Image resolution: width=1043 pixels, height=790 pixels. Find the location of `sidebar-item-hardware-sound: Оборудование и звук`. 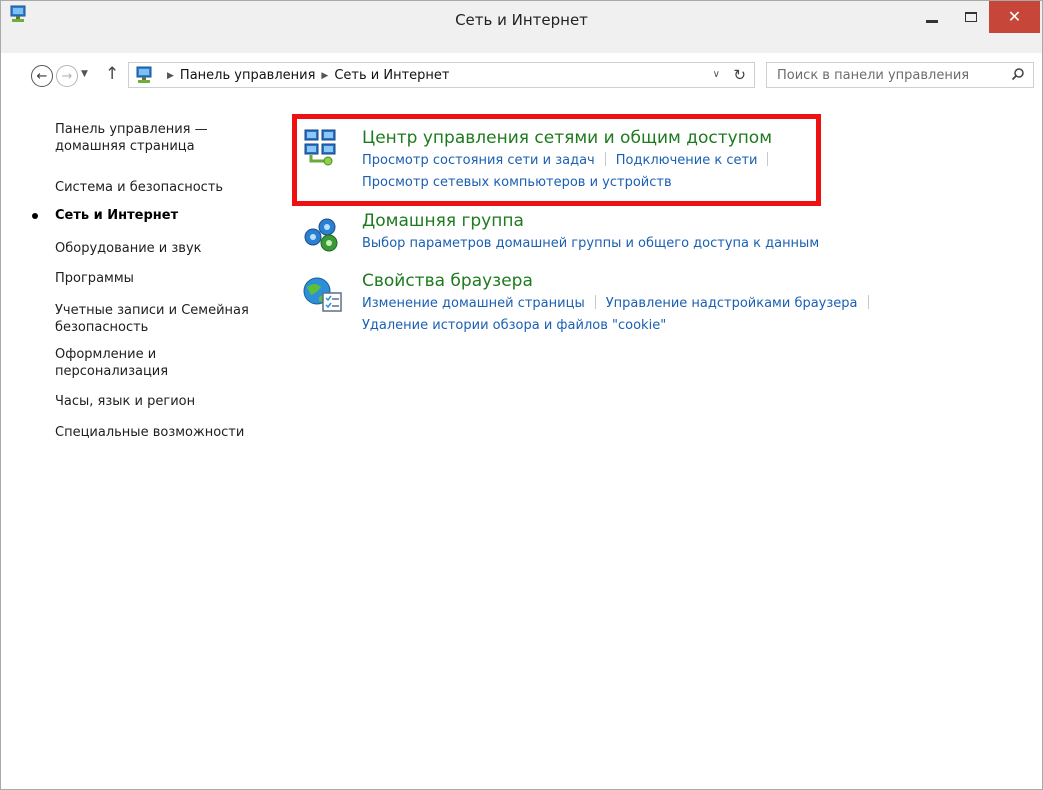

sidebar-item-hardware-sound: Оборудование и звук is located at coordinates (167, 248).